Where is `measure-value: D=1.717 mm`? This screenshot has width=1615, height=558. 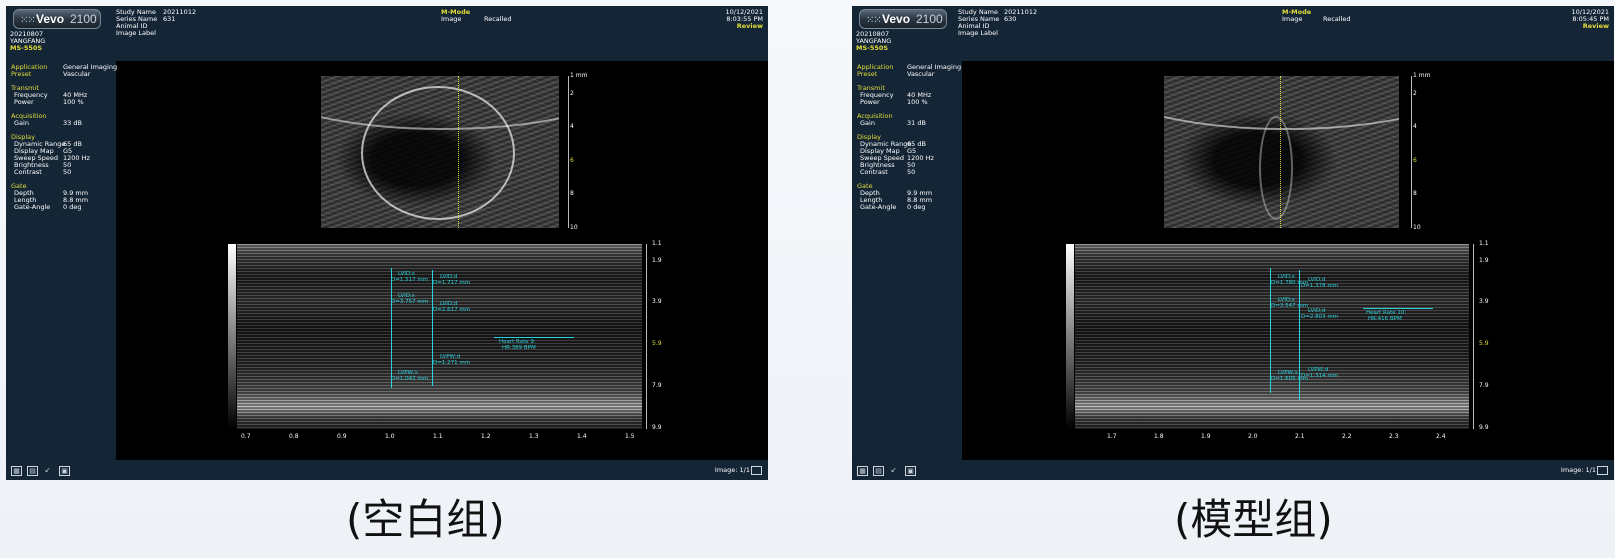
measure-value: D=1.717 mm is located at coordinates (452, 283).